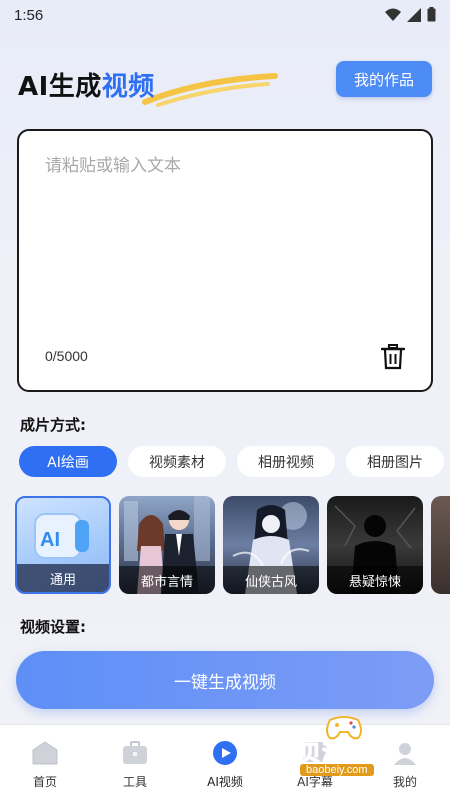 The height and width of the screenshot is (800, 450). I want to click on nav-label: 工具, so click(134, 782).